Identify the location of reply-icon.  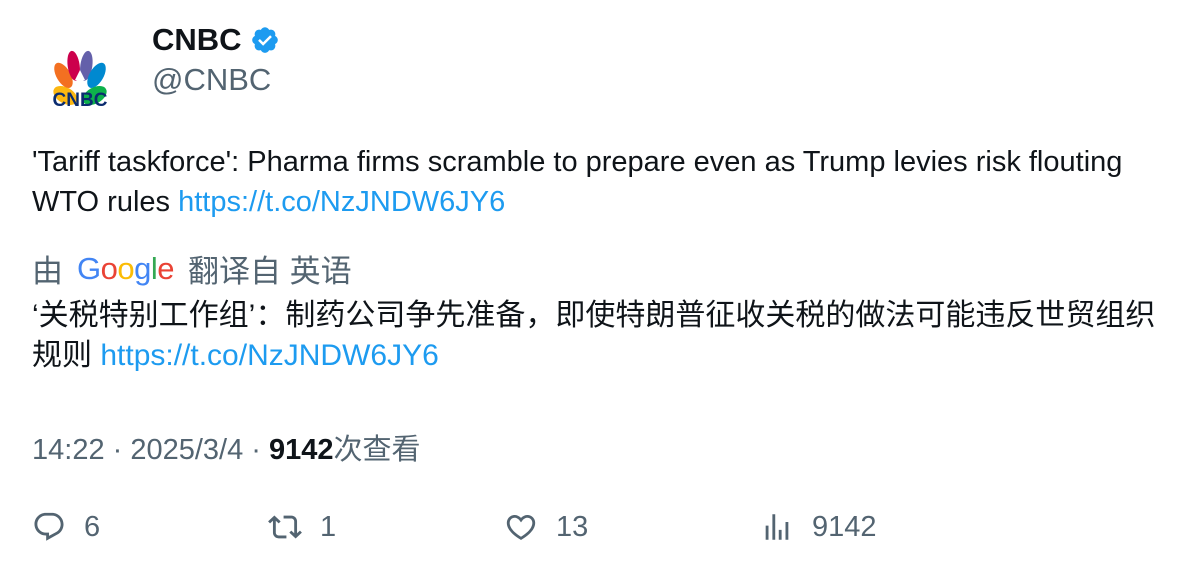
(49, 526).